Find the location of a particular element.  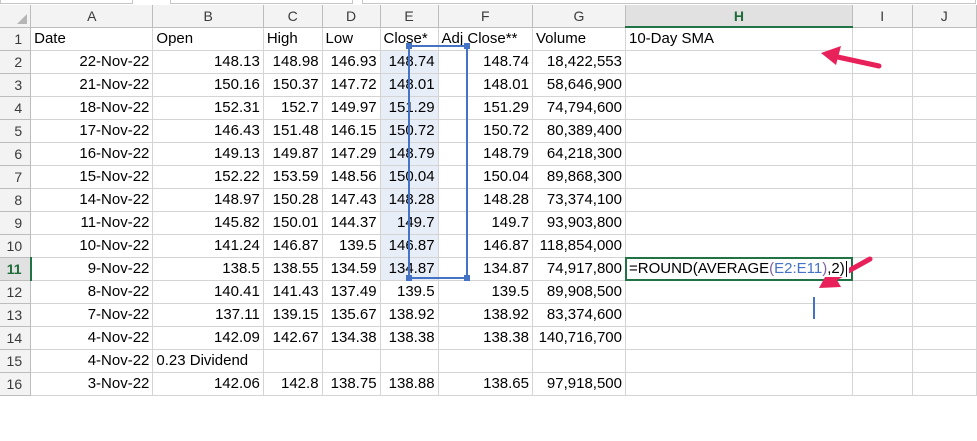

row-header-8: 8 is located at coordinates (16, 200).